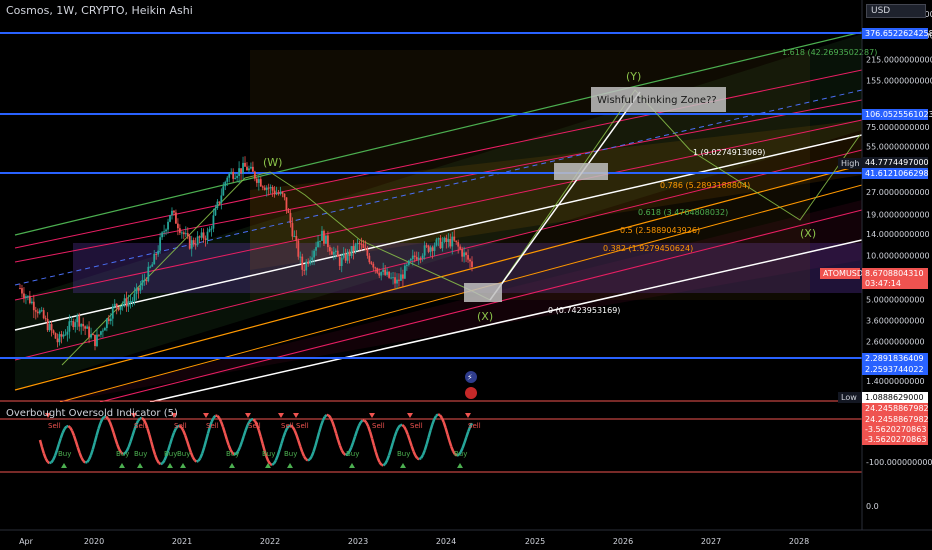 This screenshot has height=550, width=932. I want to click on indicator-tick-label: -100.0000000000, so click(899, 462).